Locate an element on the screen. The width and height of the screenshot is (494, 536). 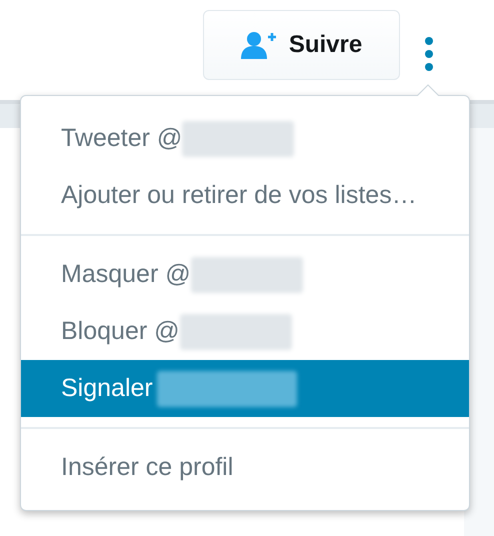
menu-item: Bloquer @ is located at coordinates (245, 331).